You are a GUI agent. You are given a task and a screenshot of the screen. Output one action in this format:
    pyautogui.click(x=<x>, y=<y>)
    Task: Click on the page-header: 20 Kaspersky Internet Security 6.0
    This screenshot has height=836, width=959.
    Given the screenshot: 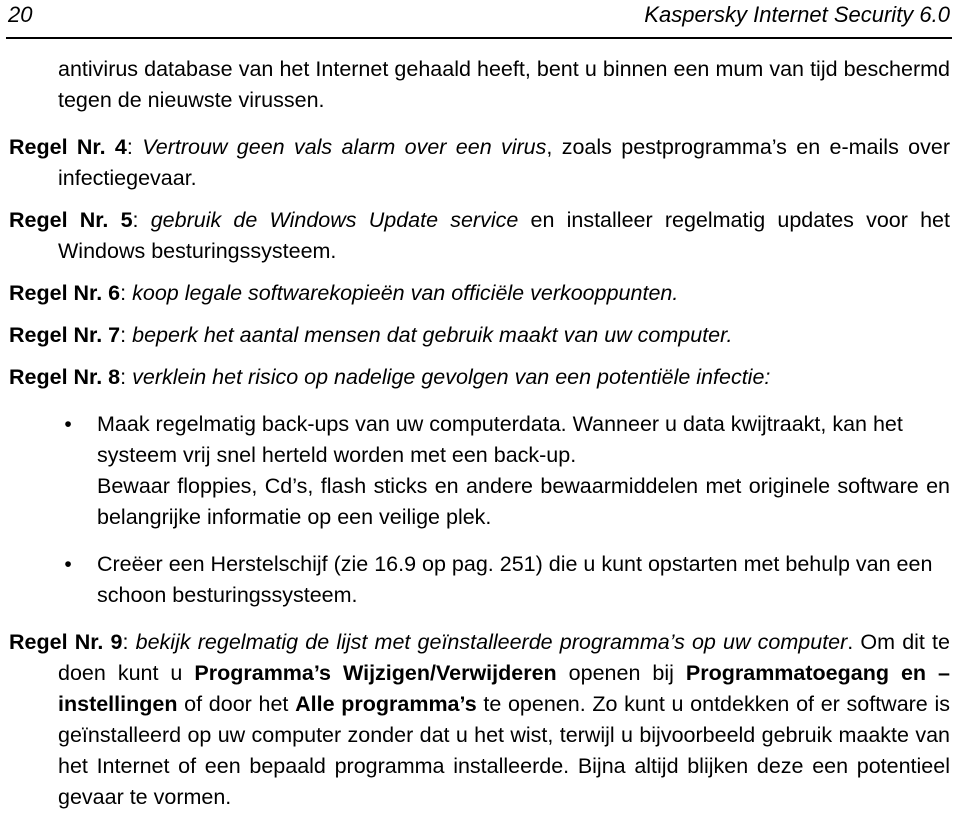 What is the action you would take?
    pyautogui.click(x=479, y=20)
    